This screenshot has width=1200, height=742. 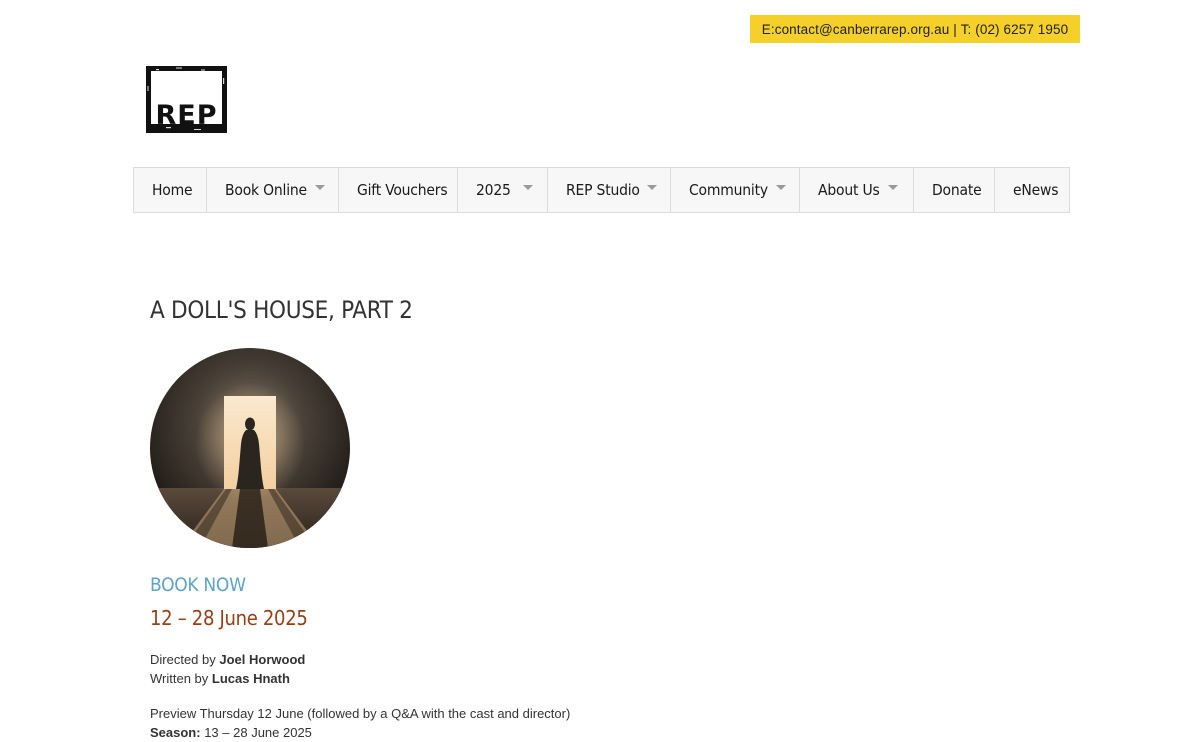 I want to click on phone-label: T:, so click(x=968, y=29).